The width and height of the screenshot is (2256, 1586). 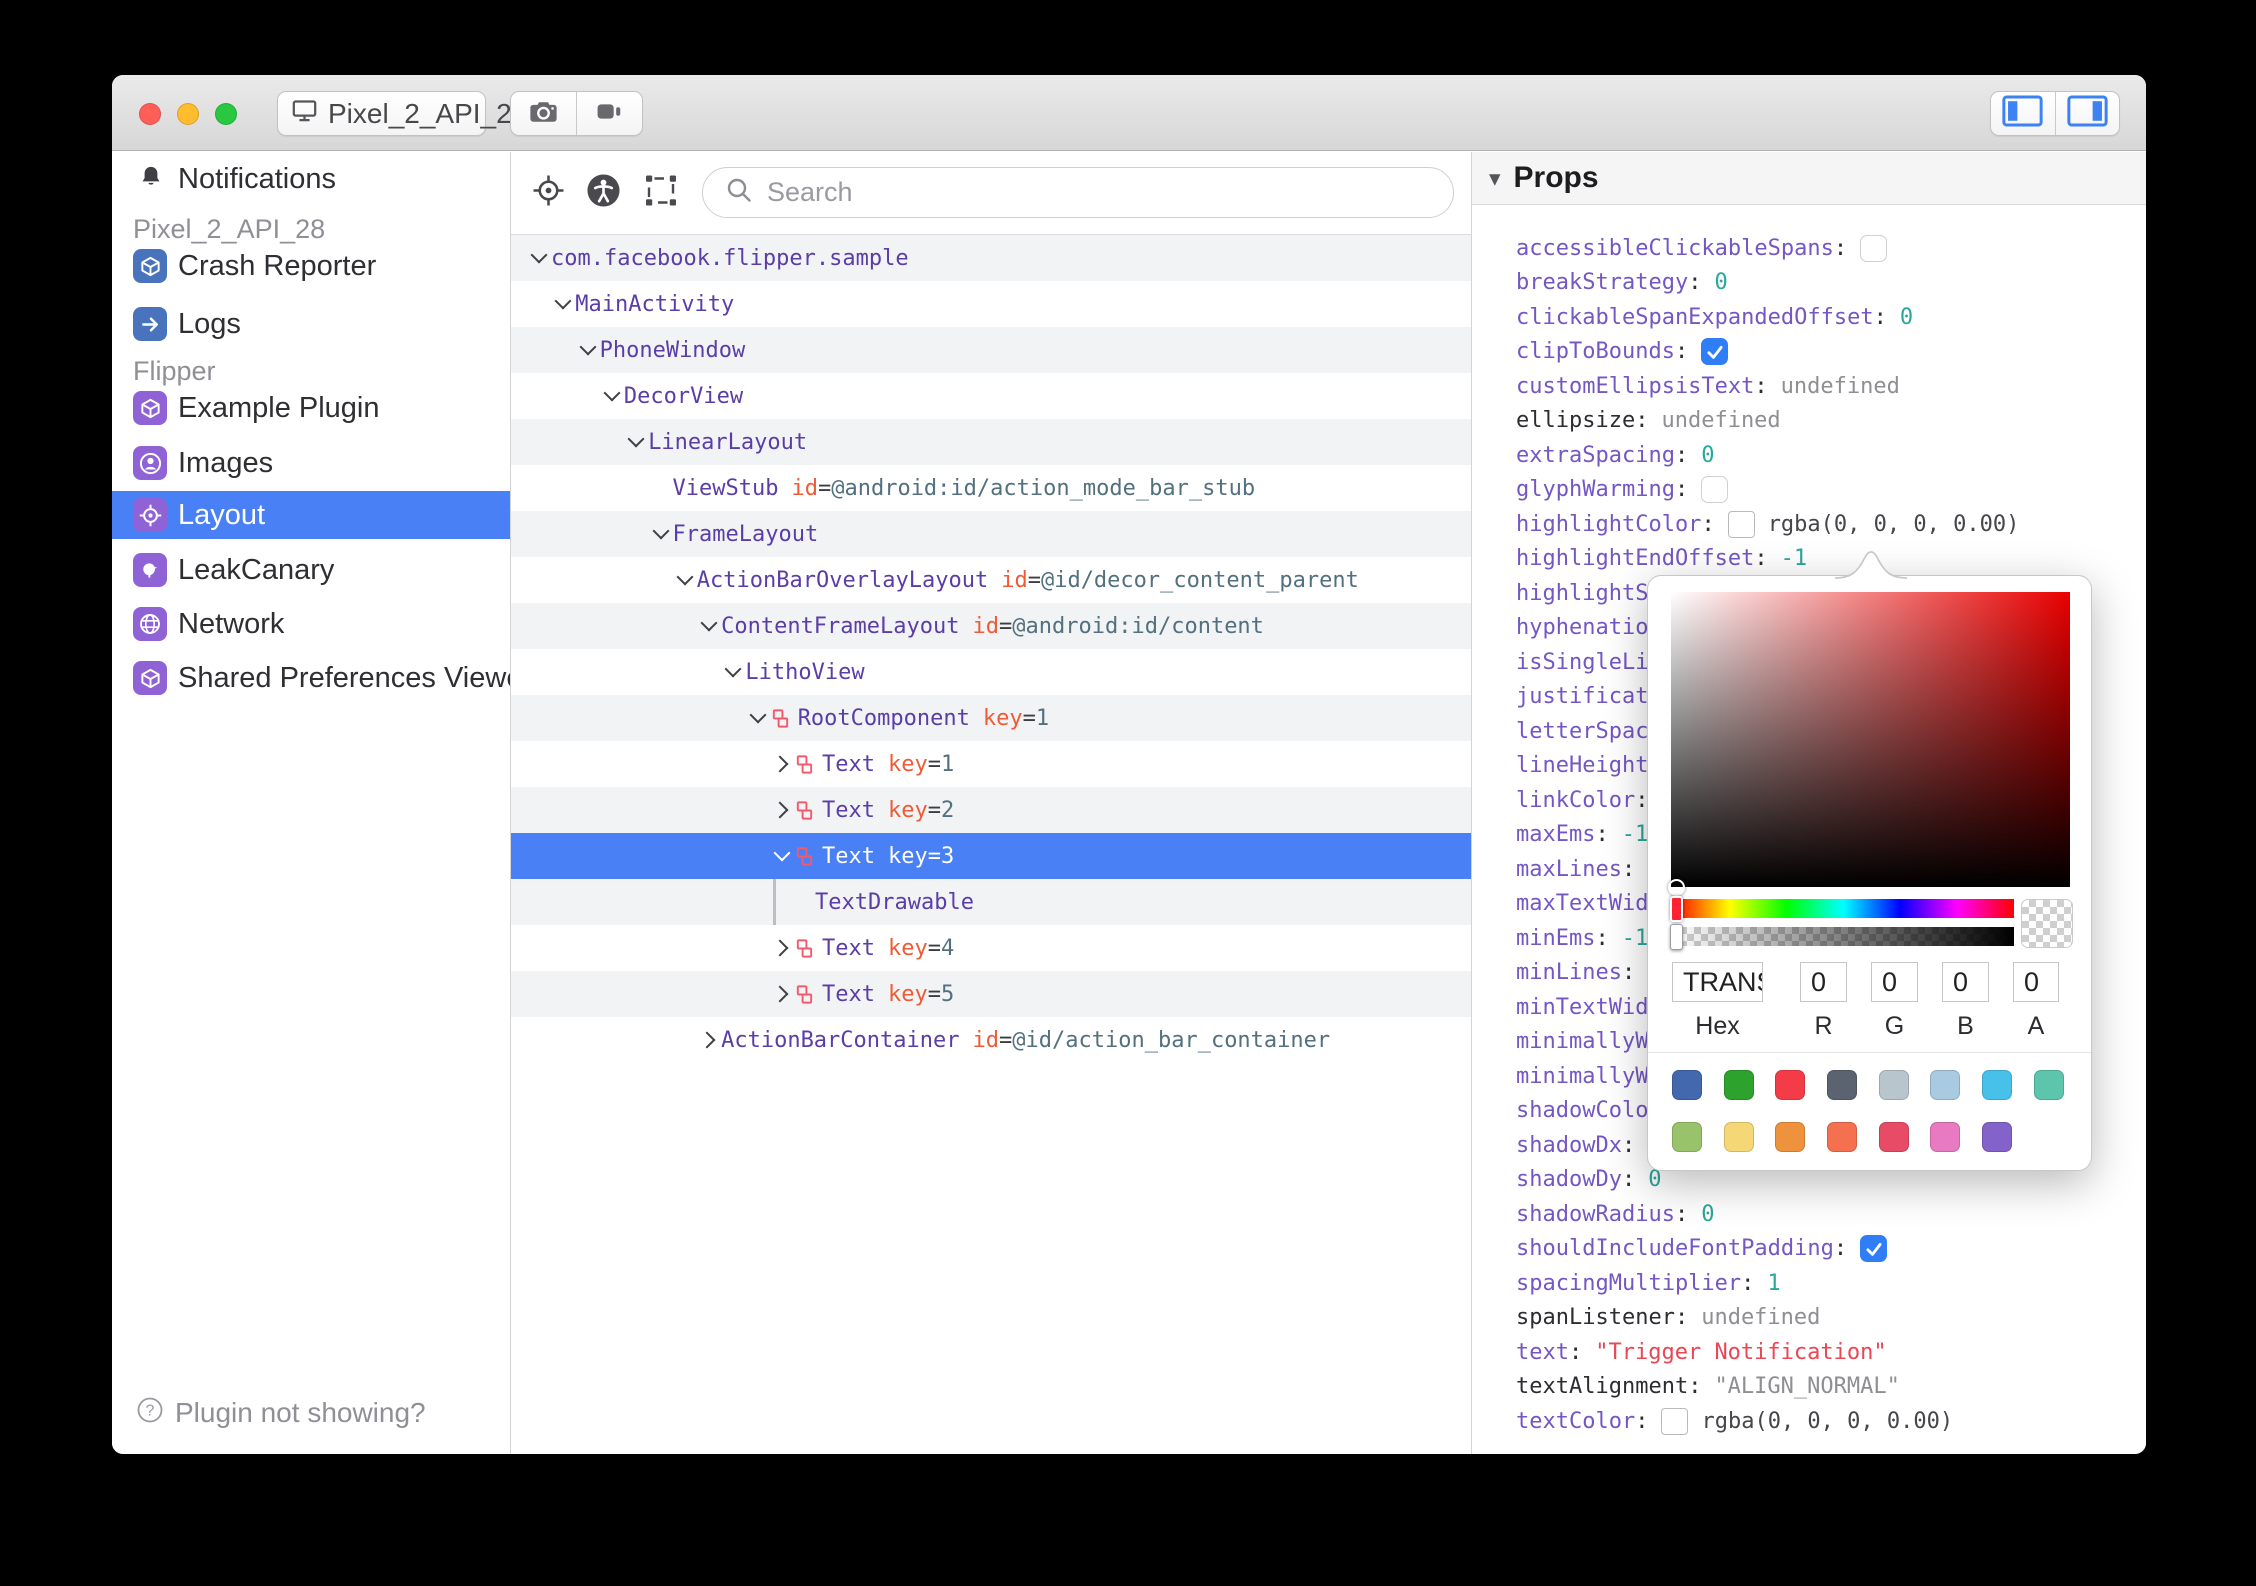 I want to click on sidebar-item-notifications: Notifications, so click(x=311, y=179).